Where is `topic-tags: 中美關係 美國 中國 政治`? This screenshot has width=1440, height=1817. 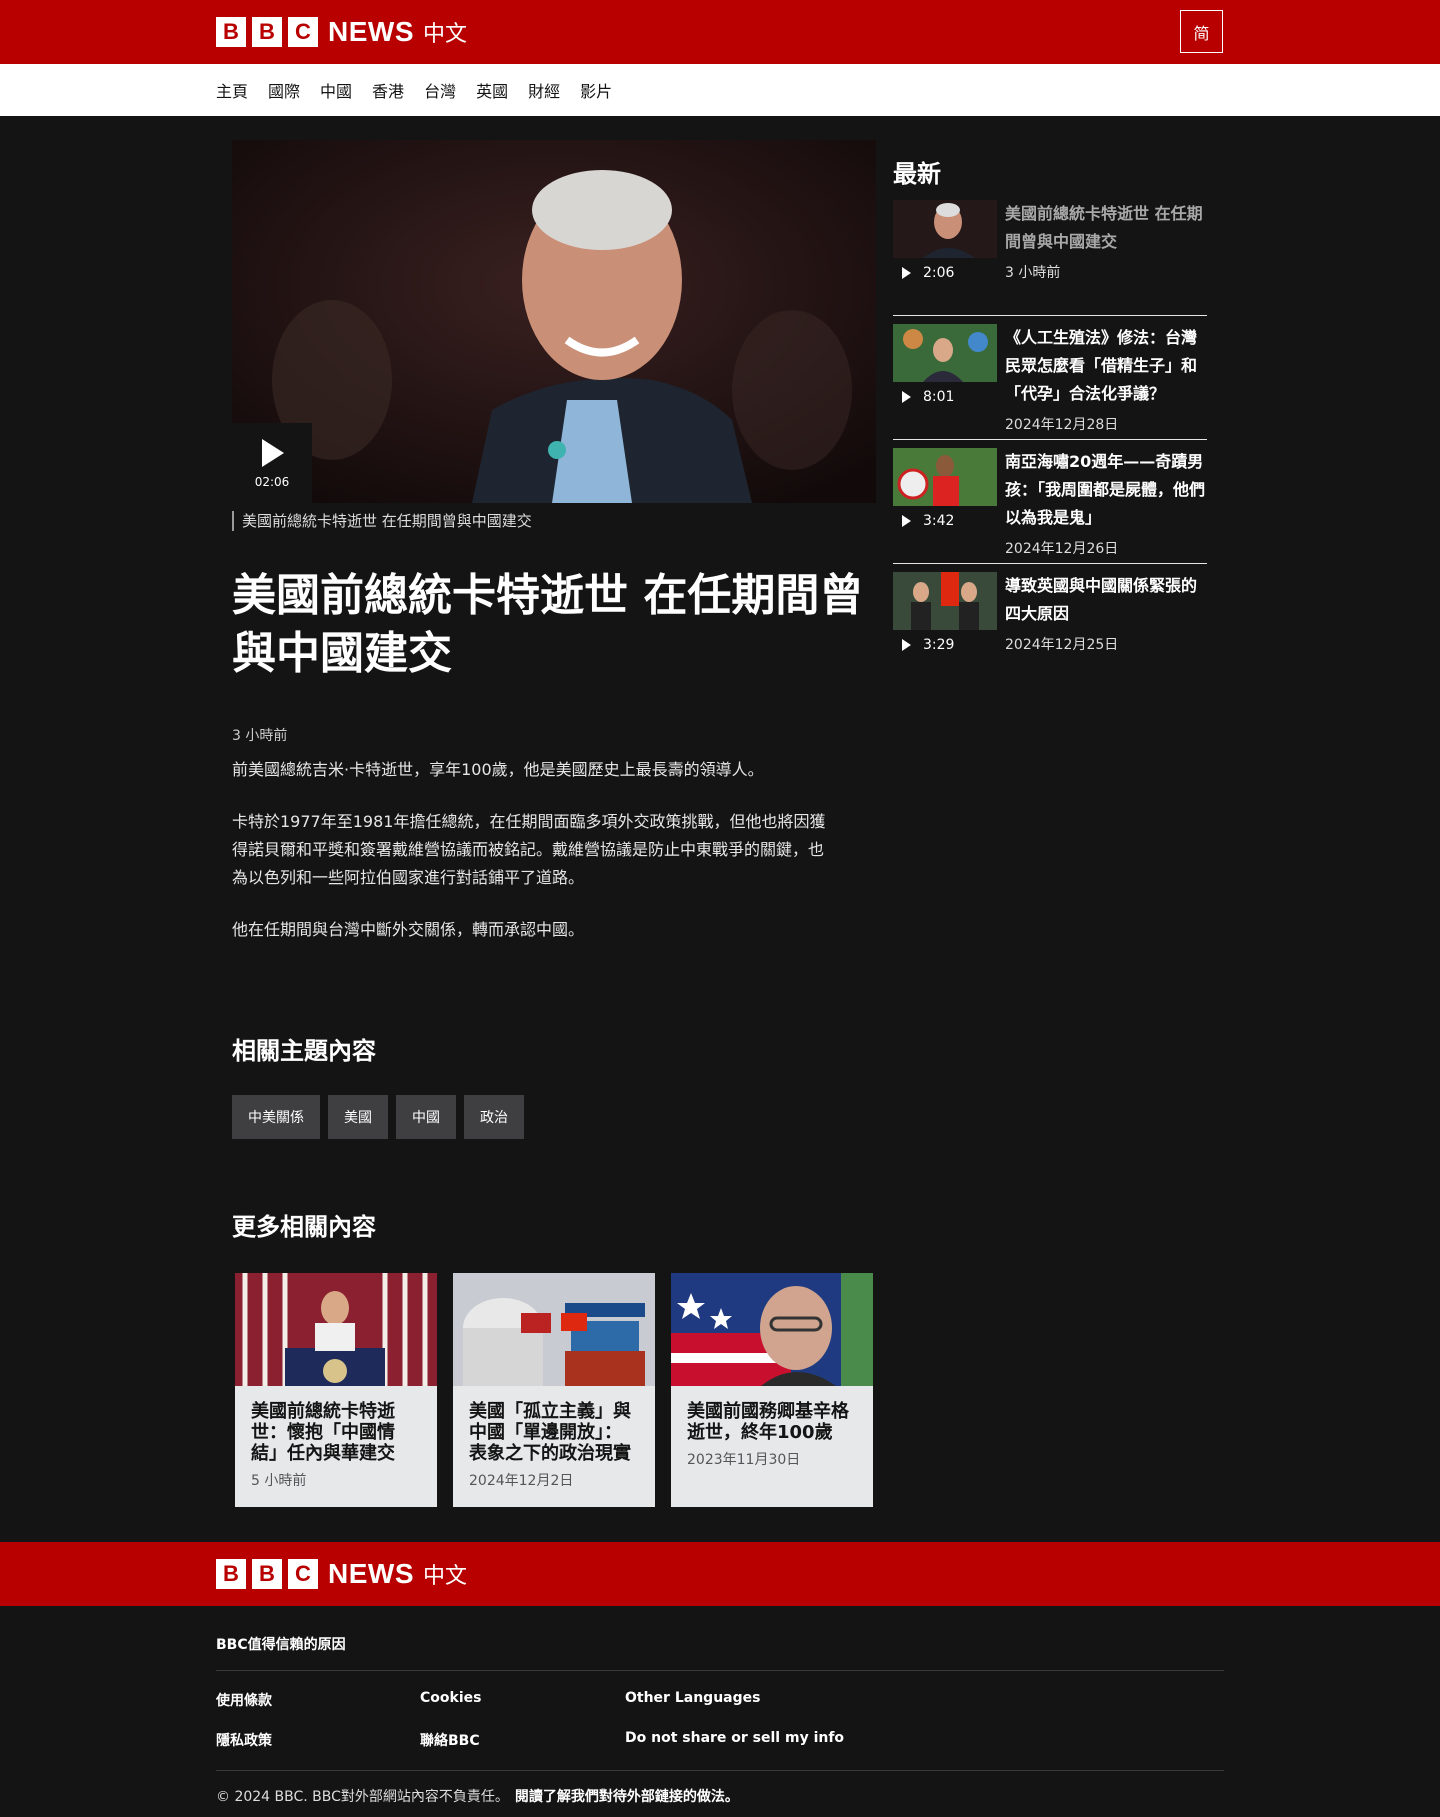 topic-tags: 中美關係 美國 中國 政治 is located at coordinates (382, 1117).